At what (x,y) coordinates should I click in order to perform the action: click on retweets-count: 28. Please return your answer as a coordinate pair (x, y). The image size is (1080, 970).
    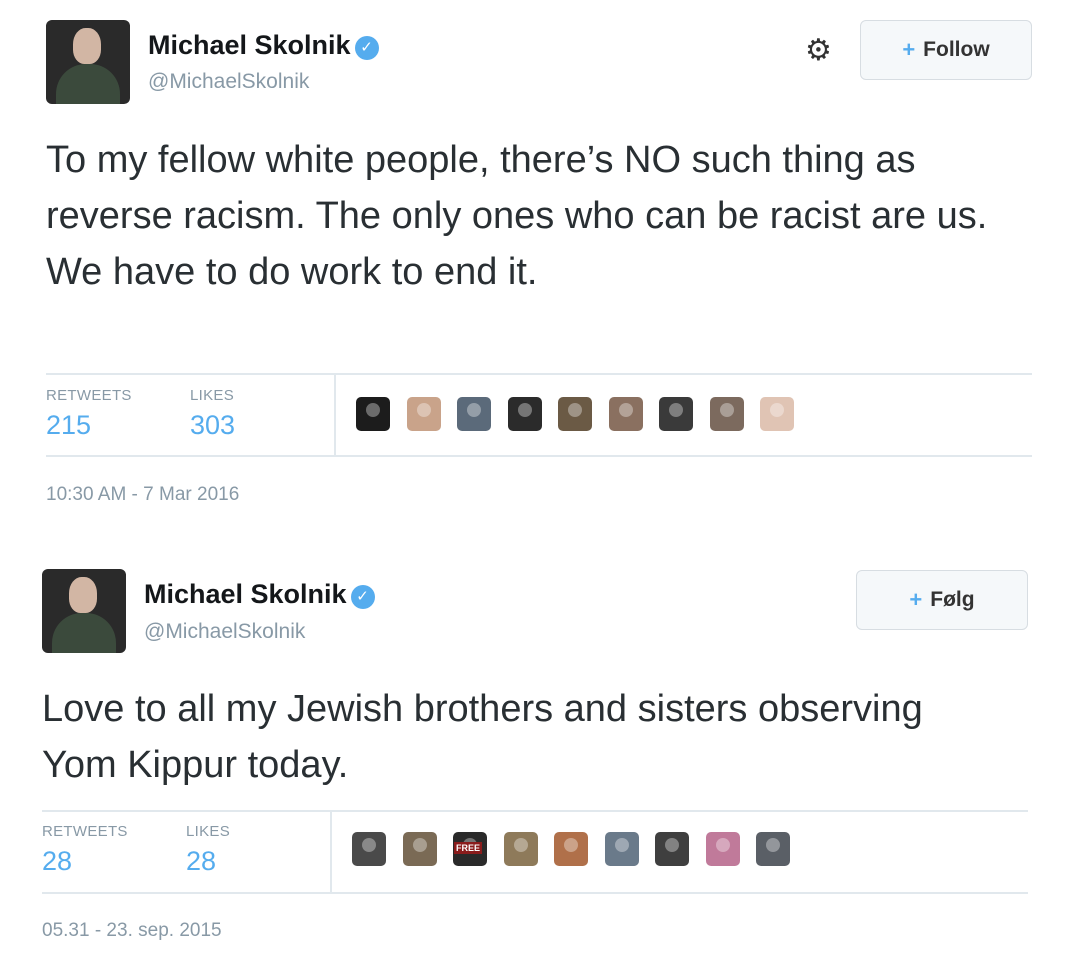
    Looking at the image, I should click on (57, 861).